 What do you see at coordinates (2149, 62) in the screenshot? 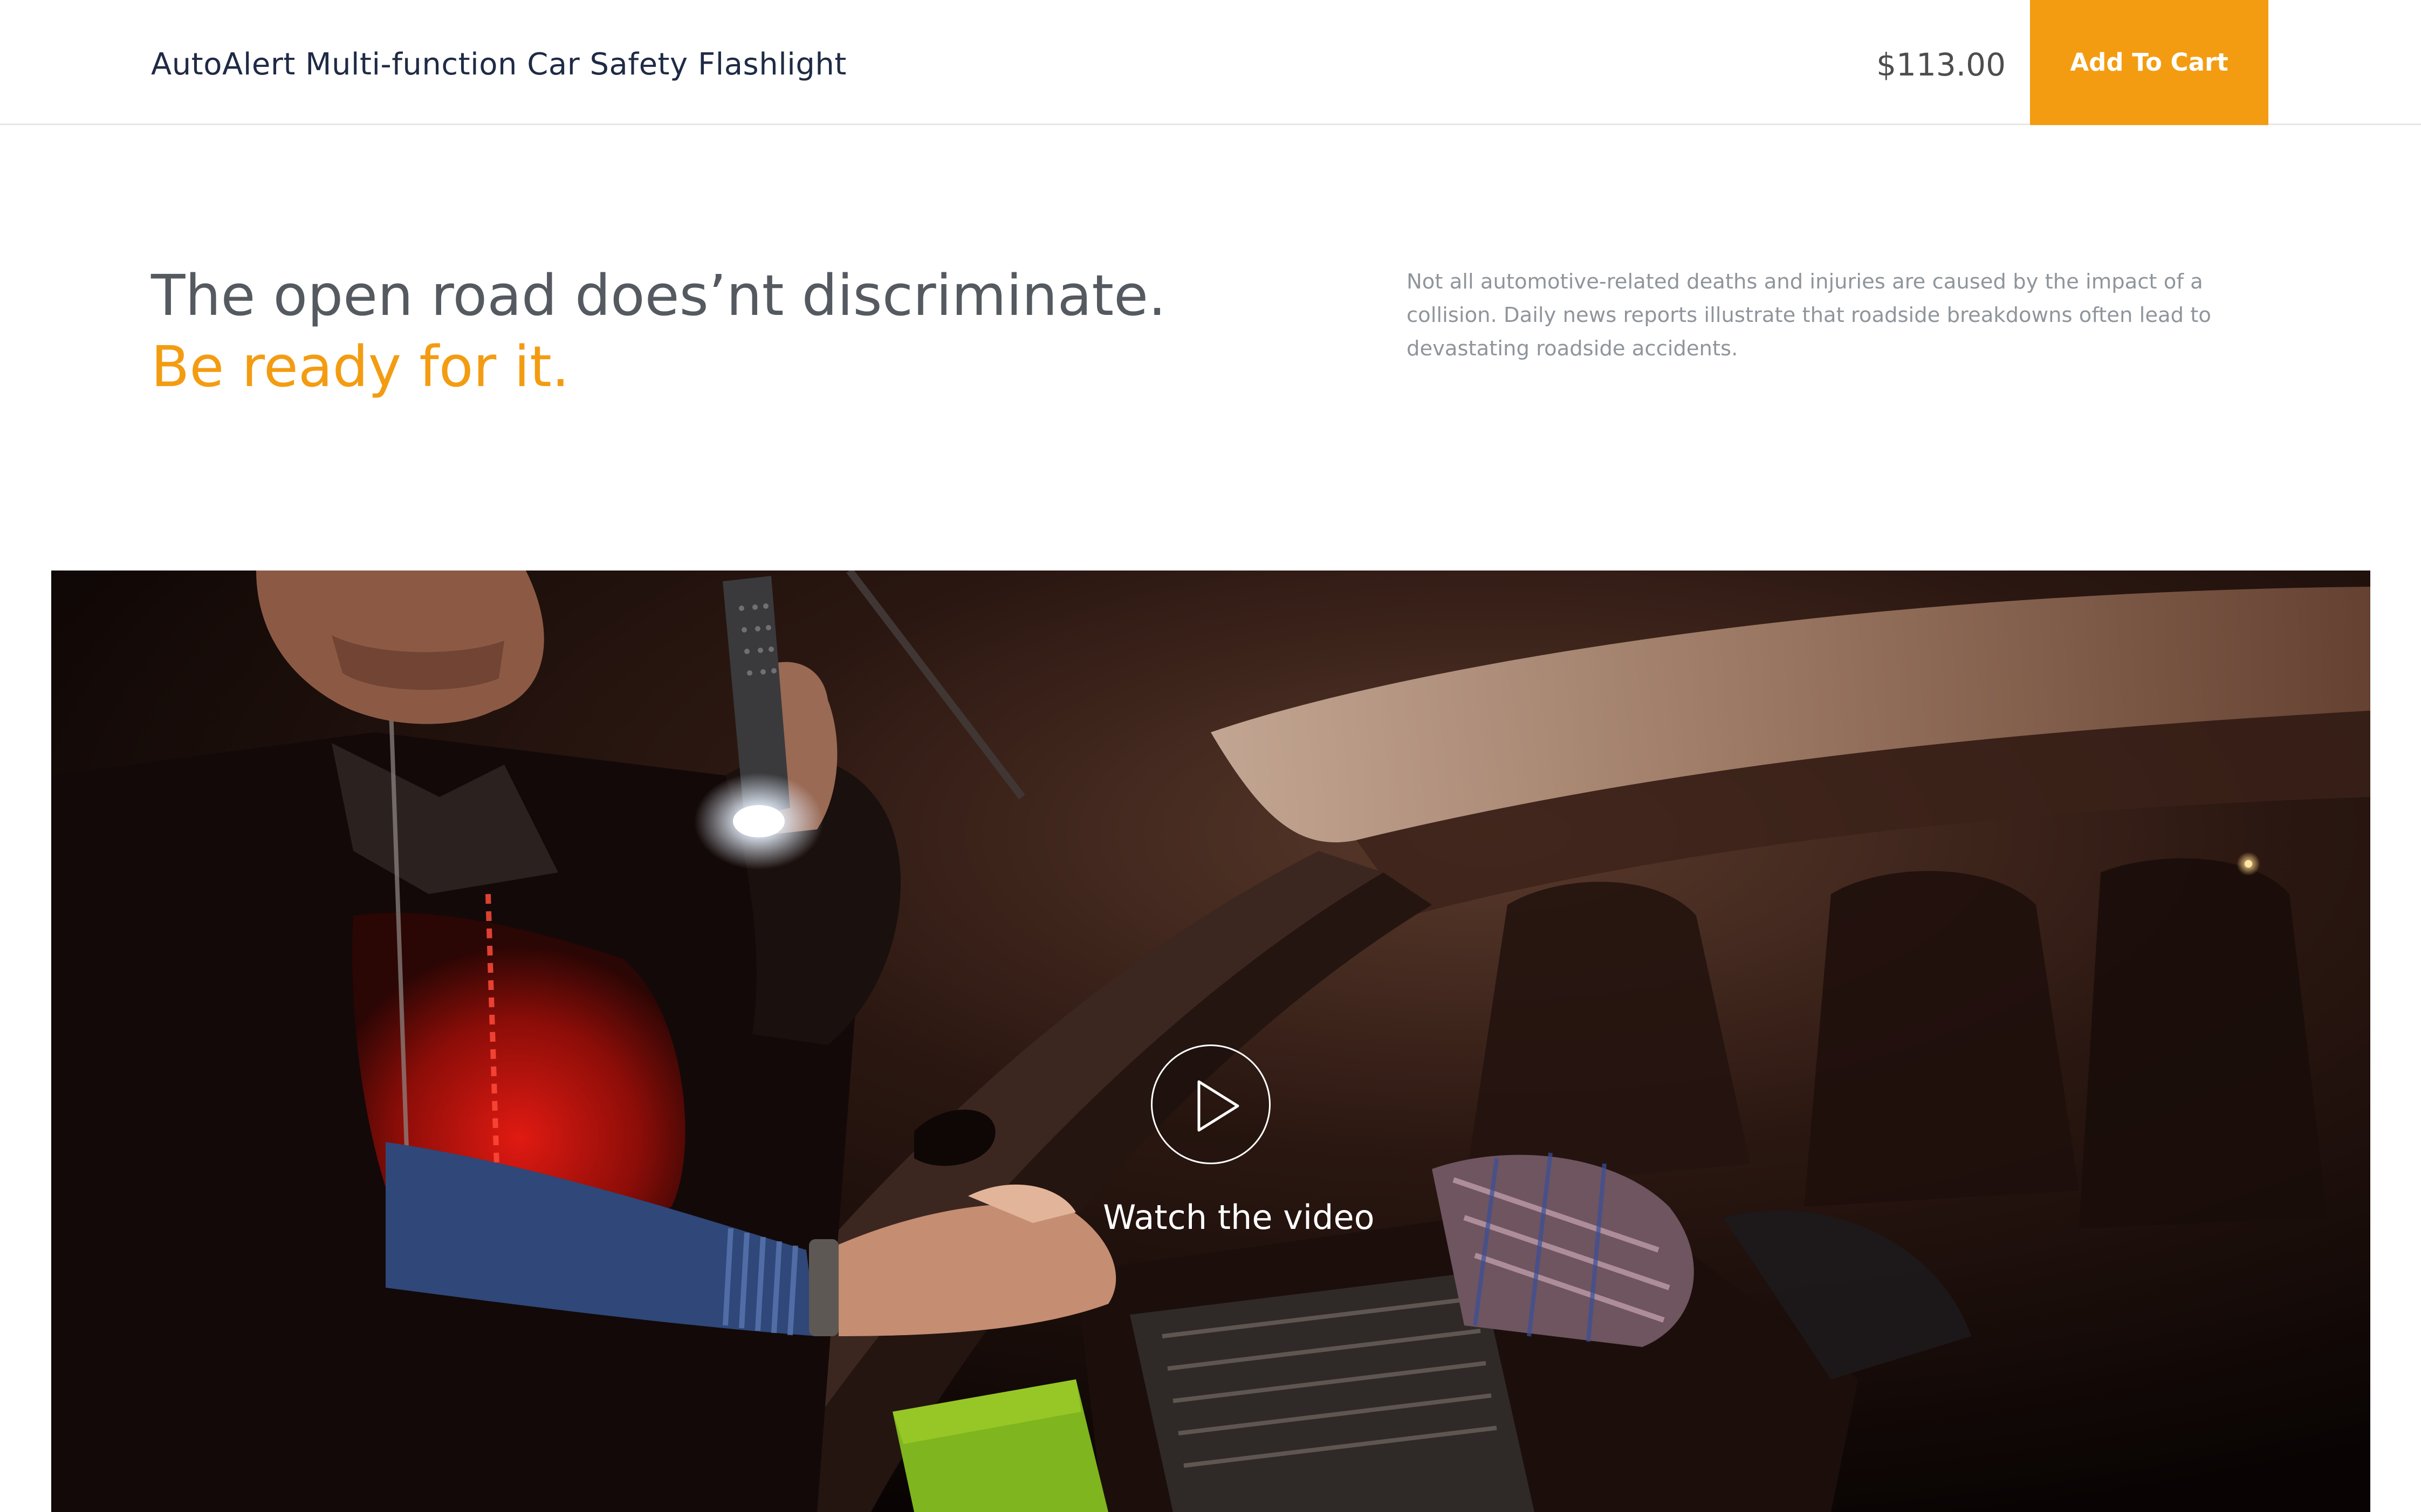
I see `add-to-cart-button: Add To Cart` at bounding box center [2149, 62].